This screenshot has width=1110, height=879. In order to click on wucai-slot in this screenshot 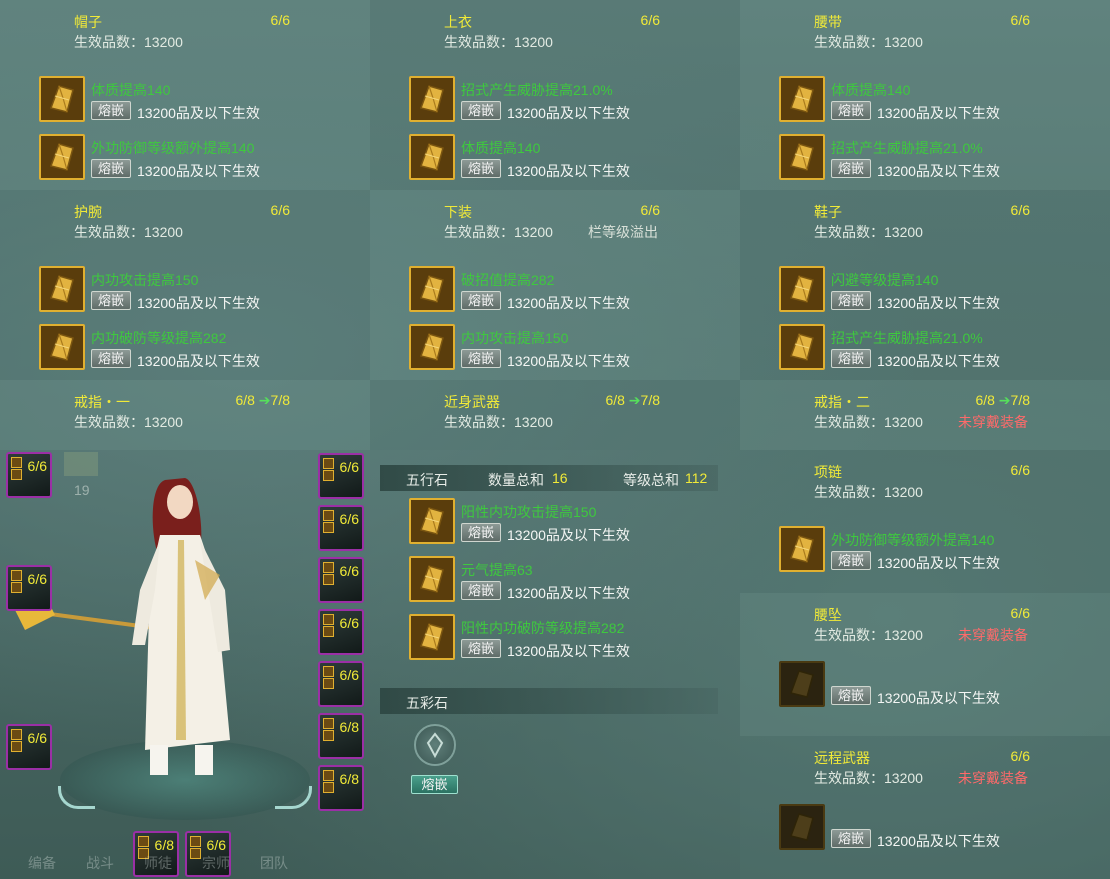, I will do `click(435, 745)`.